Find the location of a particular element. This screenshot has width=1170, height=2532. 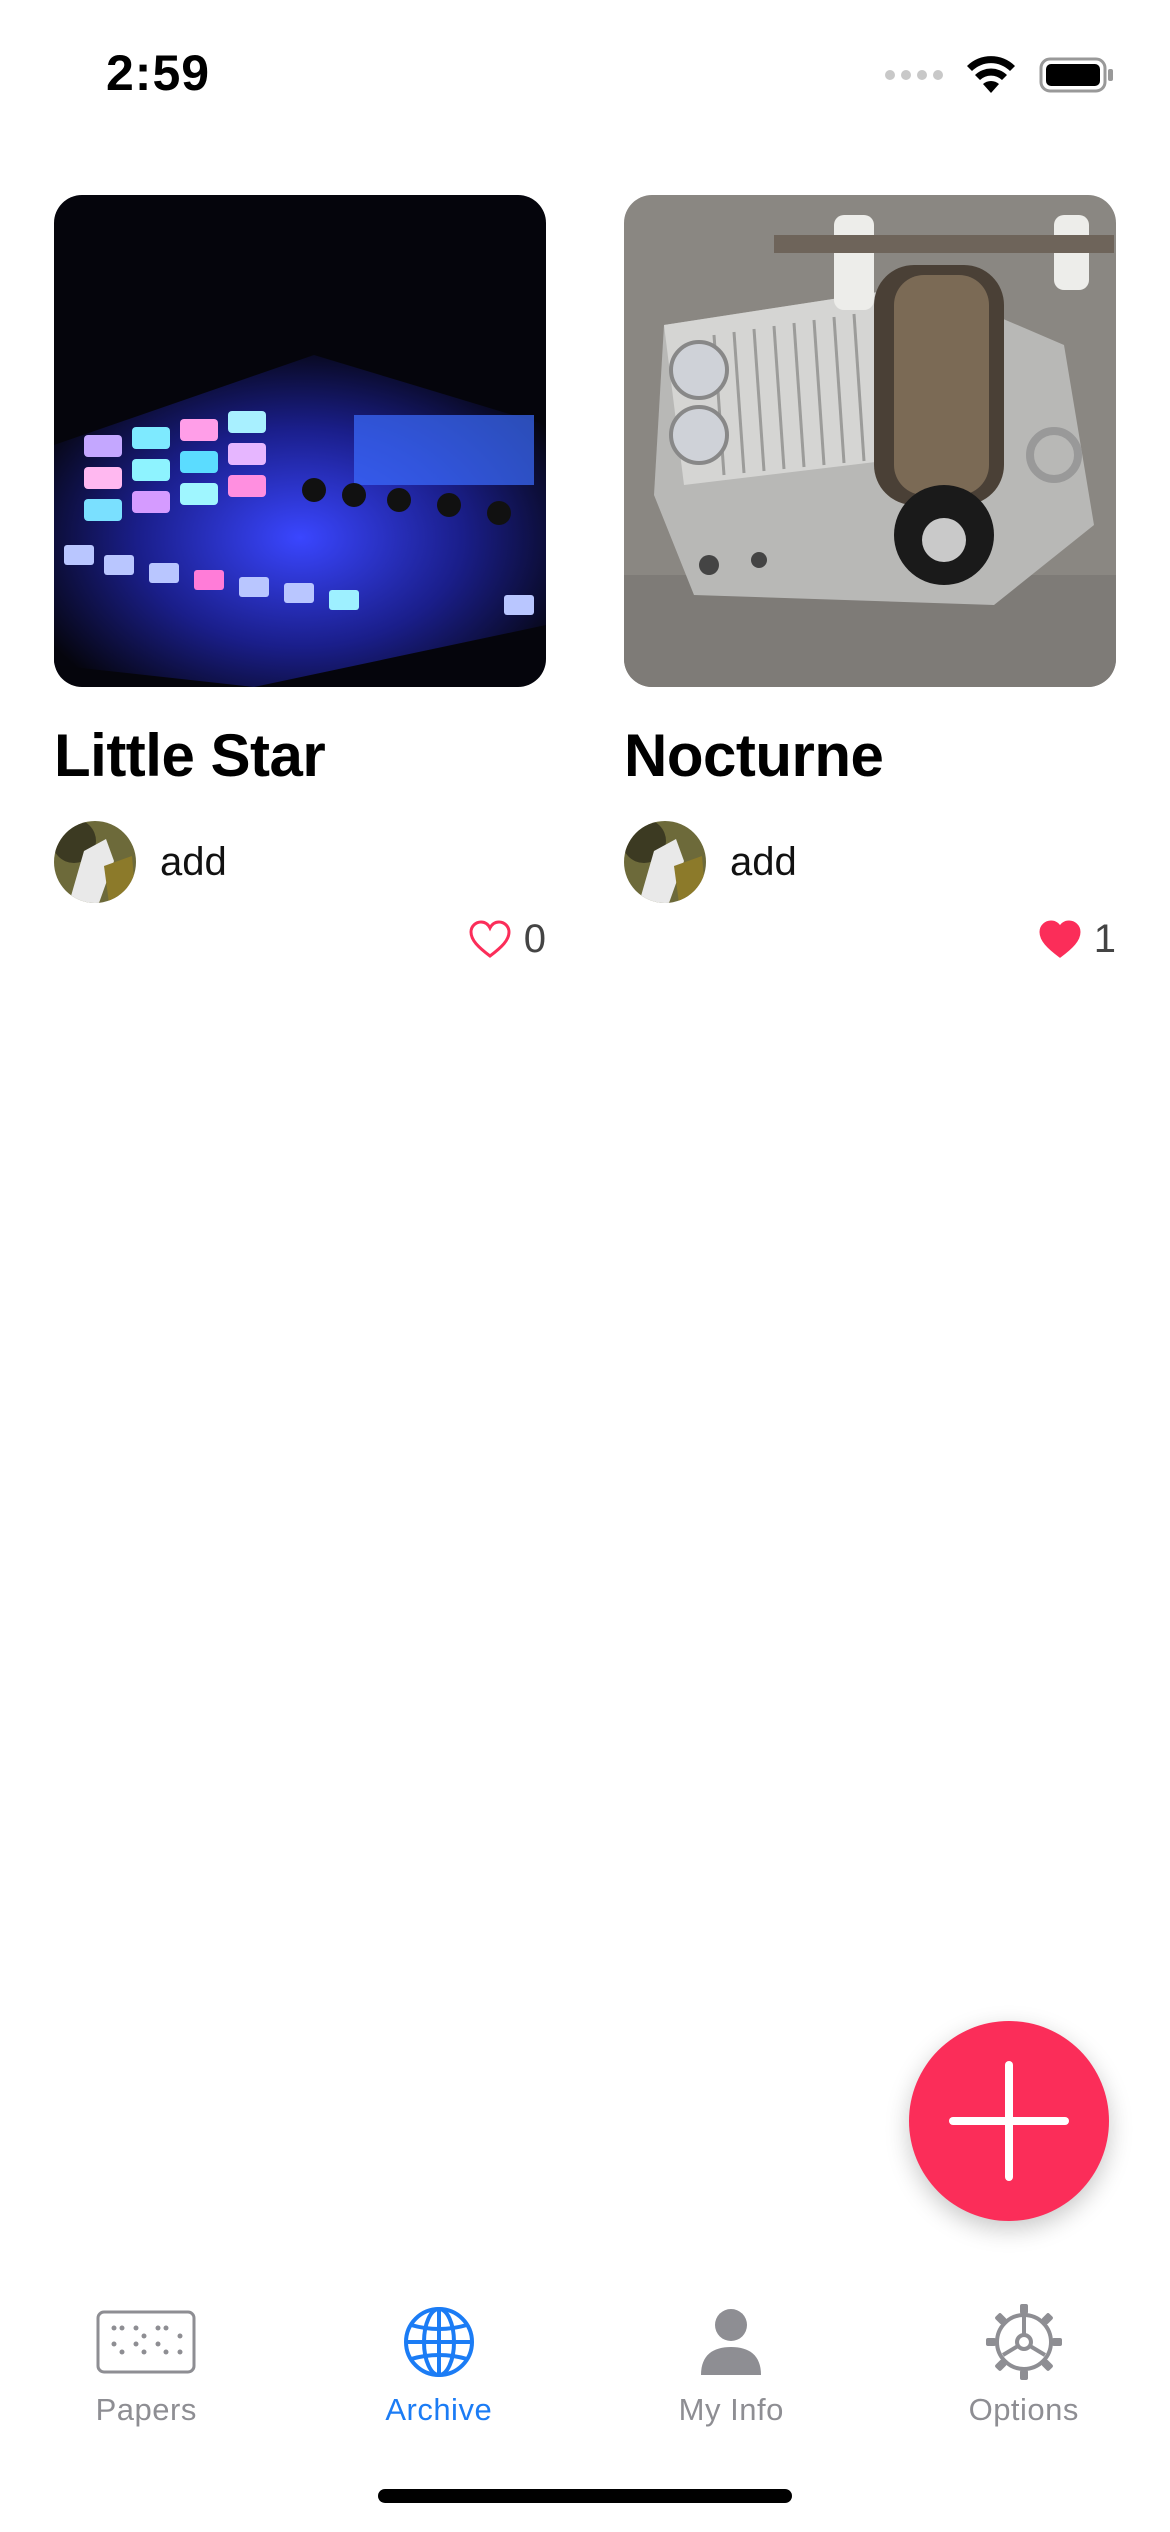

person-icon is located at coordinates (731, 2342).